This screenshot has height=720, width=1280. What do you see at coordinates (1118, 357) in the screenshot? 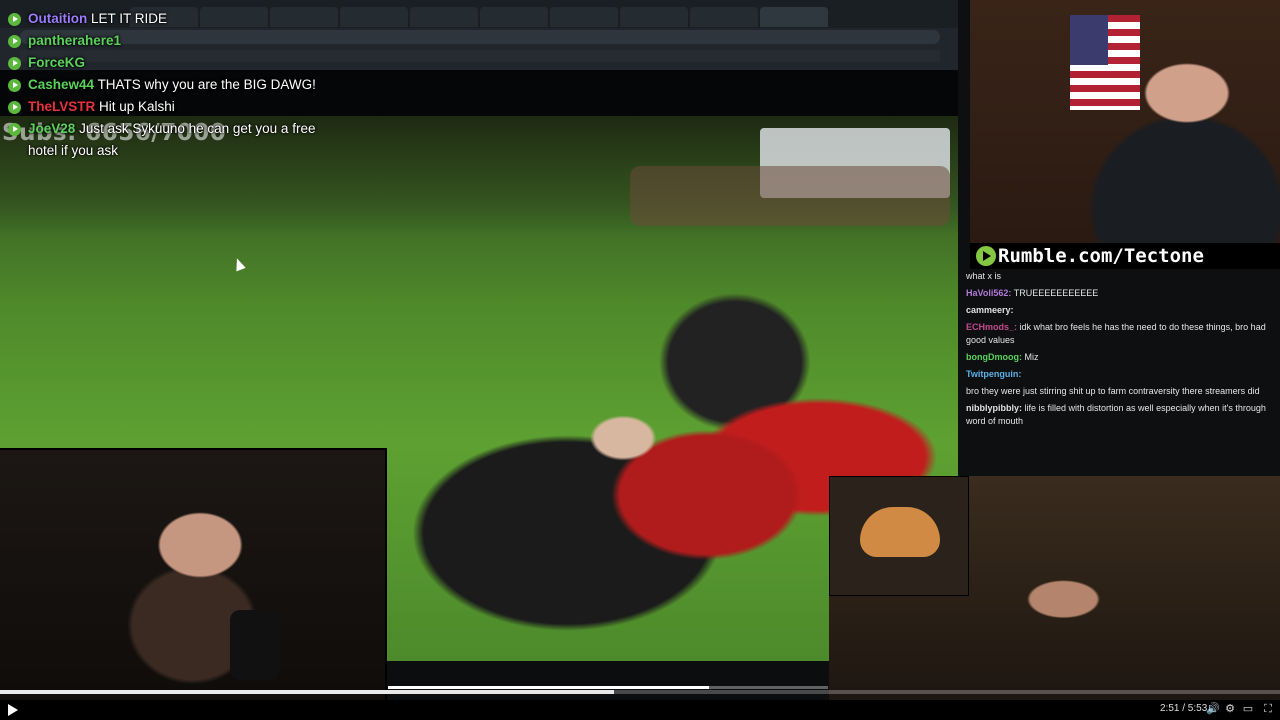
I see `side-chat-message: bongDmoog: Miz` at bounding box center [1118, 357].